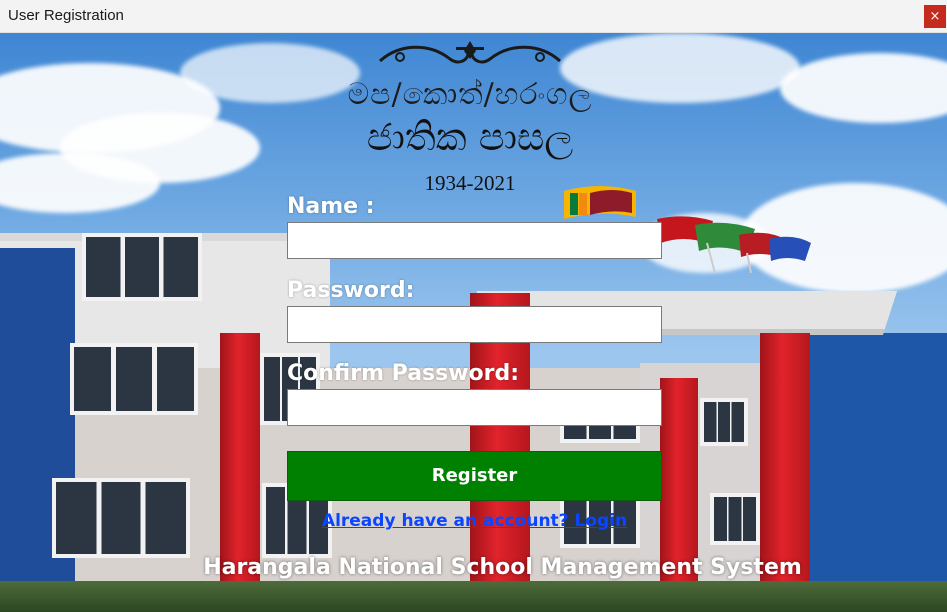 The width and height of the screenshot is (947, 612). I want to click on confirm-password-input, so click(474, 407).